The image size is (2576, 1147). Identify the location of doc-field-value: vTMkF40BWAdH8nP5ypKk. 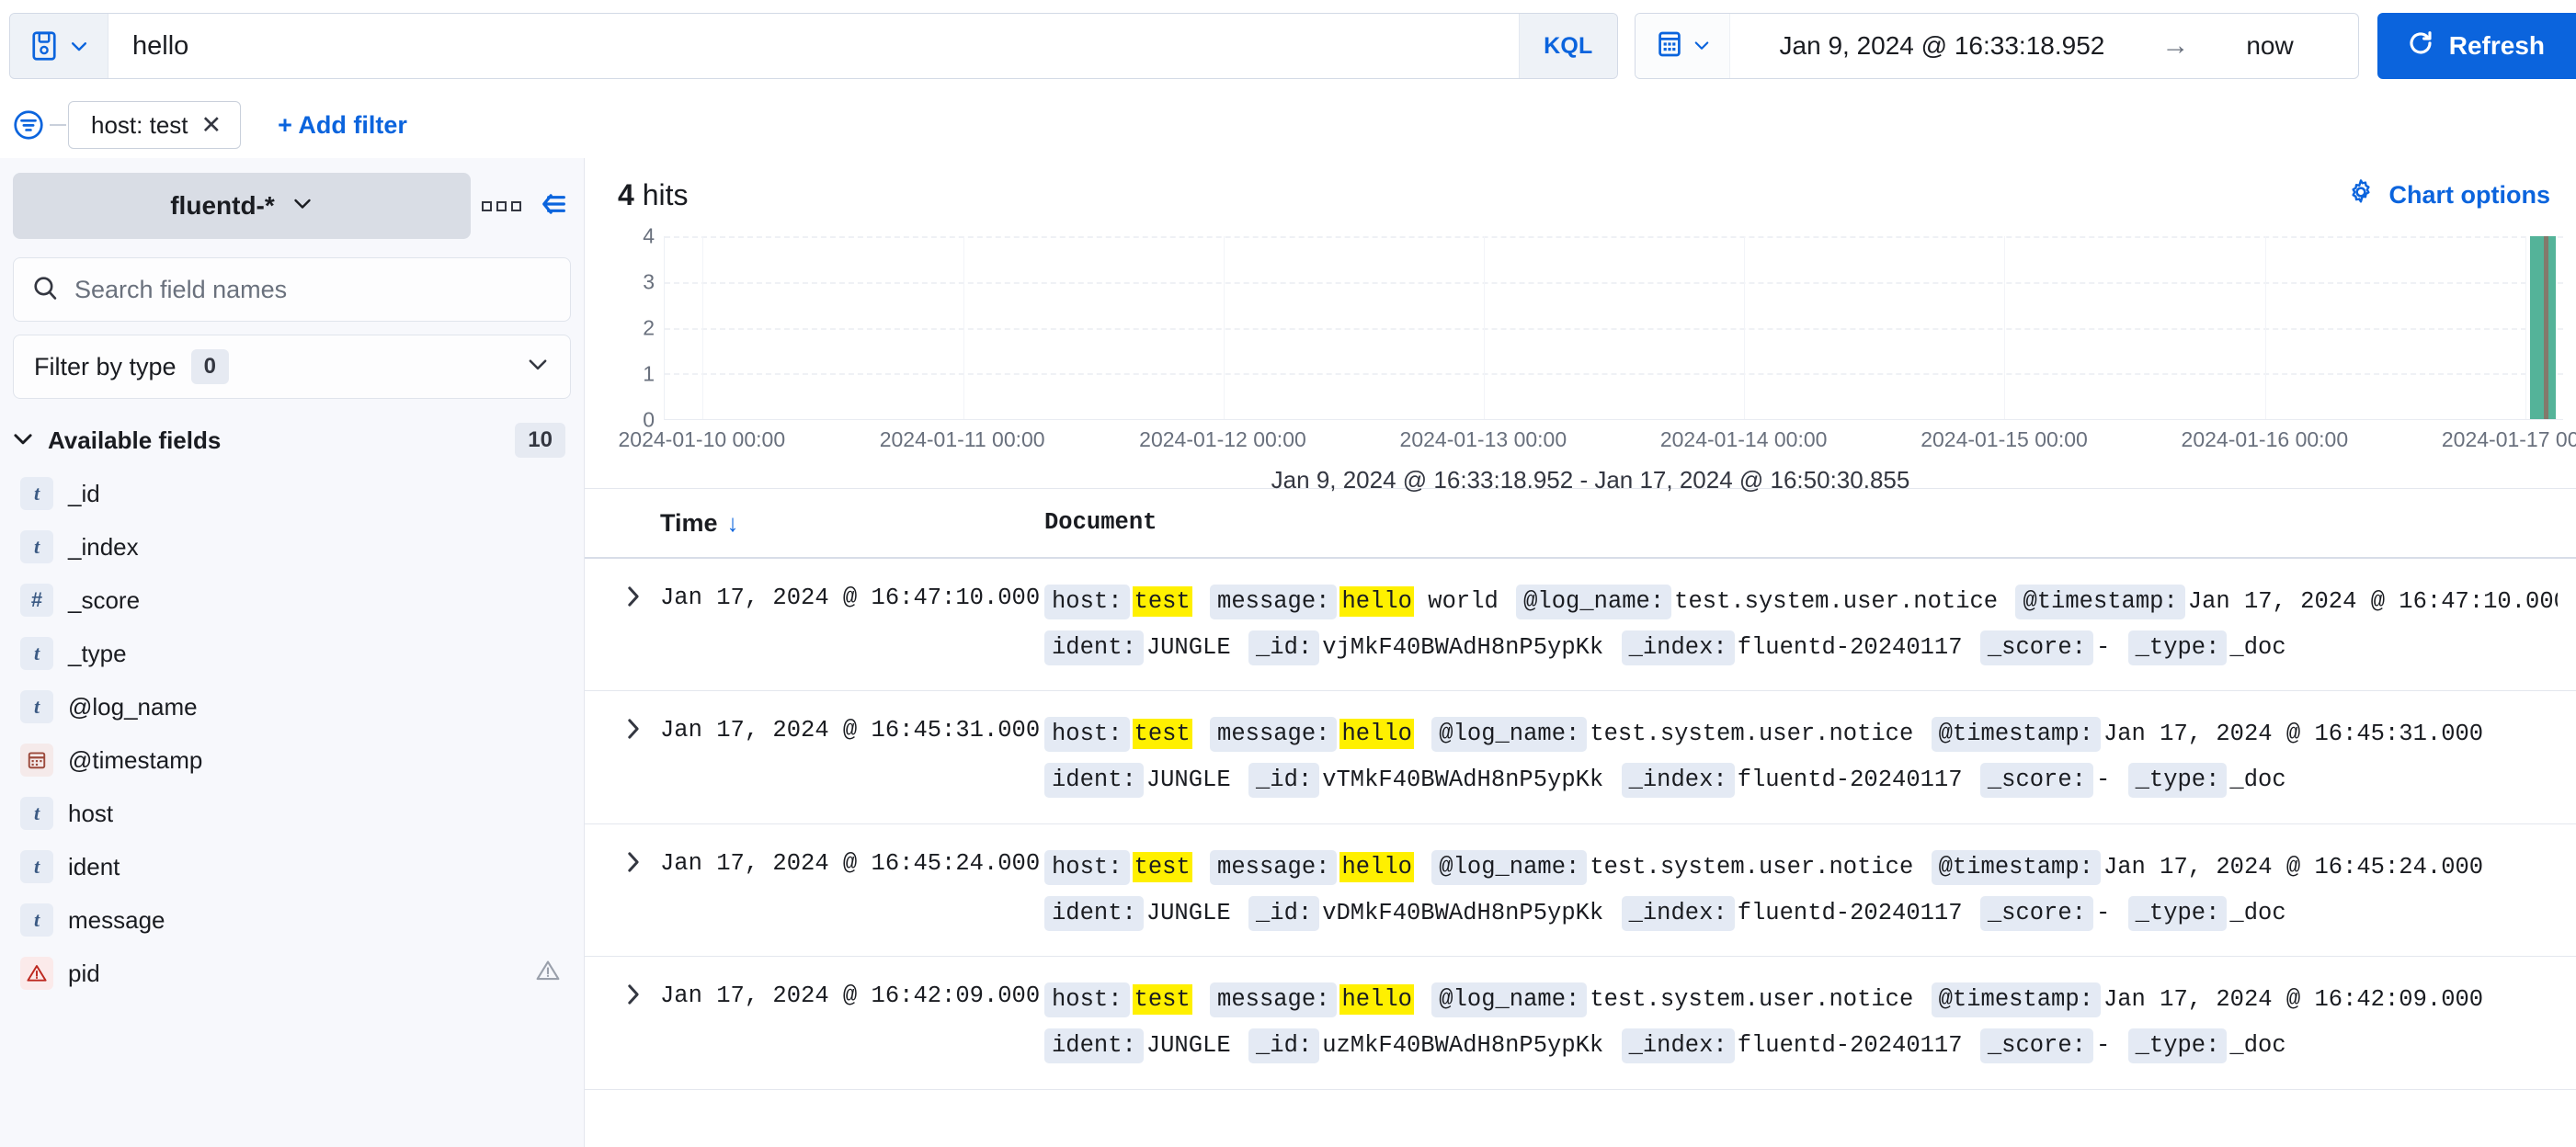
(1463, 780).